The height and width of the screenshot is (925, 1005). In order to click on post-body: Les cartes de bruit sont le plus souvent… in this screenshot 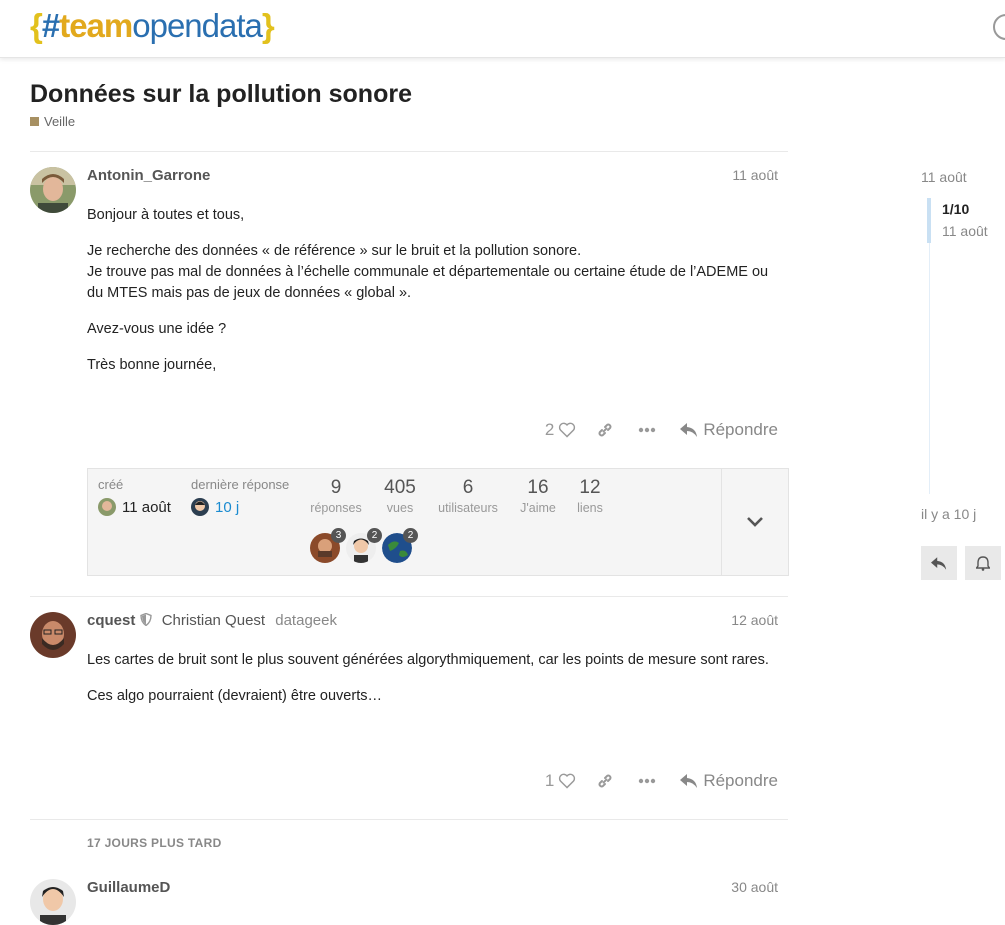, I will do `click(437, 686)`.